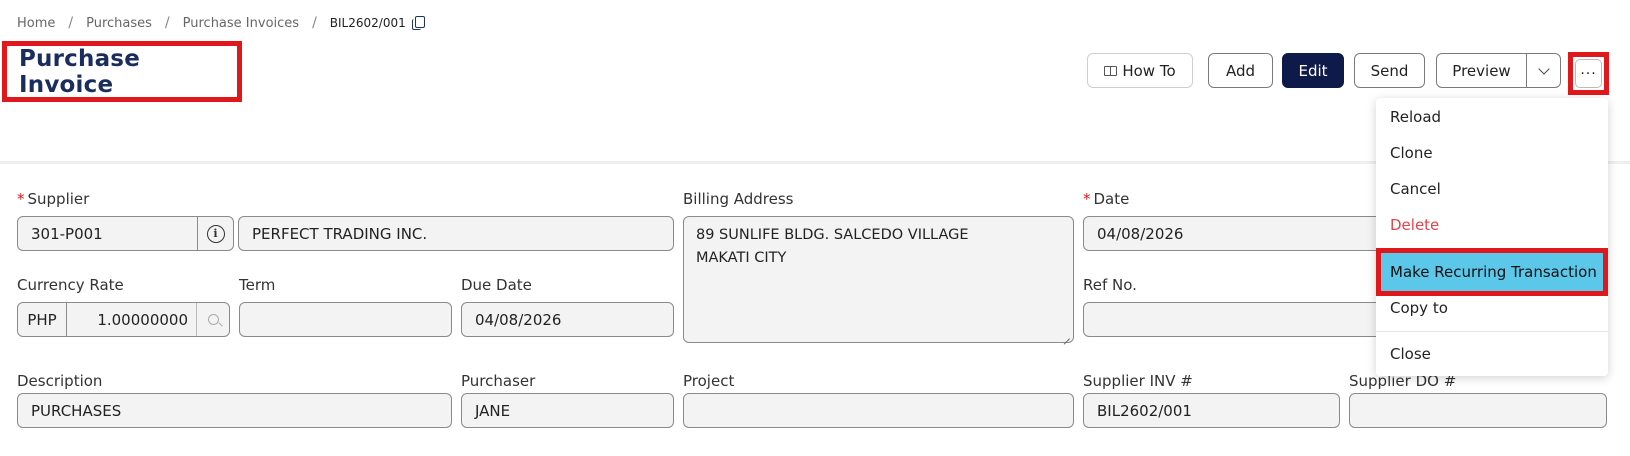  Describe the element at coordinates (832, 235) in the screenshot. I see `billing-address-line1: 89 SUNLIFE BLDG. SALCEDO VILLAGE` at that location.